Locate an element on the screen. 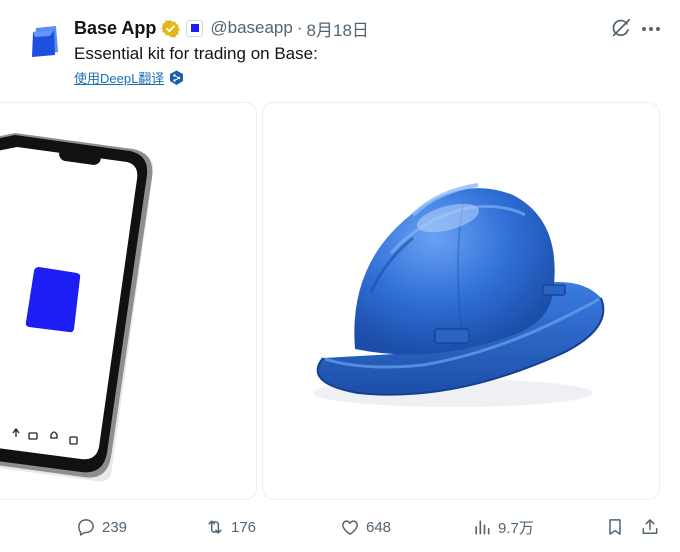 This screenshot has height=552, width=680. like-icon is located at coordinates (350, 527).